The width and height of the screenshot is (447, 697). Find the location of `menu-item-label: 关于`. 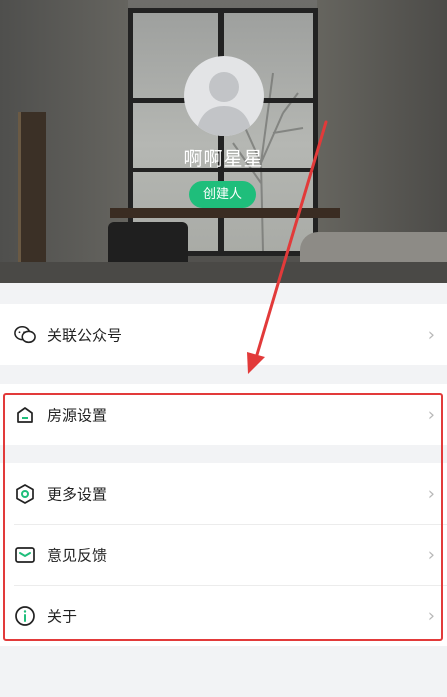

menu-item-label: 关于 is located at coordinates (62, 616).